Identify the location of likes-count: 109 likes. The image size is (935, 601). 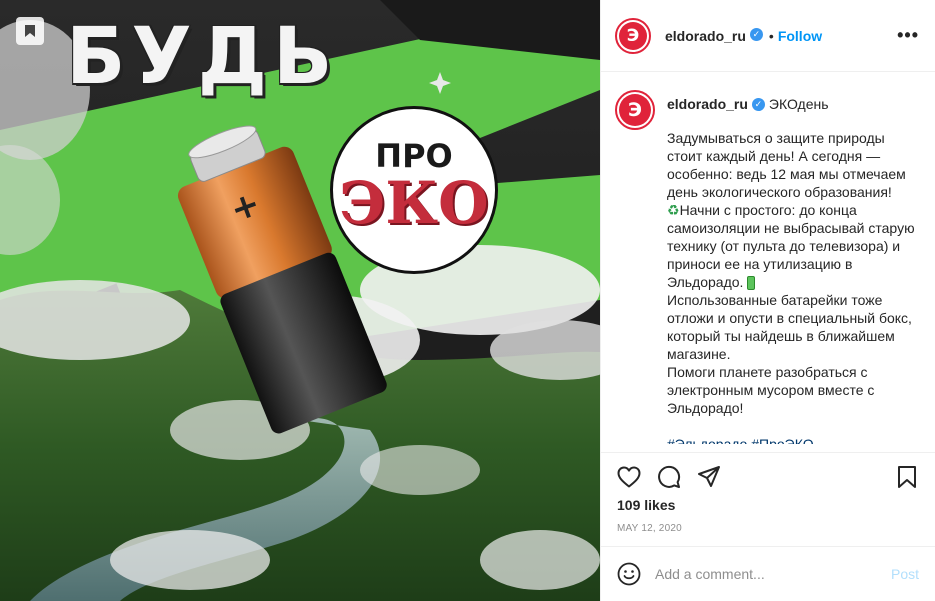
(646, 505).